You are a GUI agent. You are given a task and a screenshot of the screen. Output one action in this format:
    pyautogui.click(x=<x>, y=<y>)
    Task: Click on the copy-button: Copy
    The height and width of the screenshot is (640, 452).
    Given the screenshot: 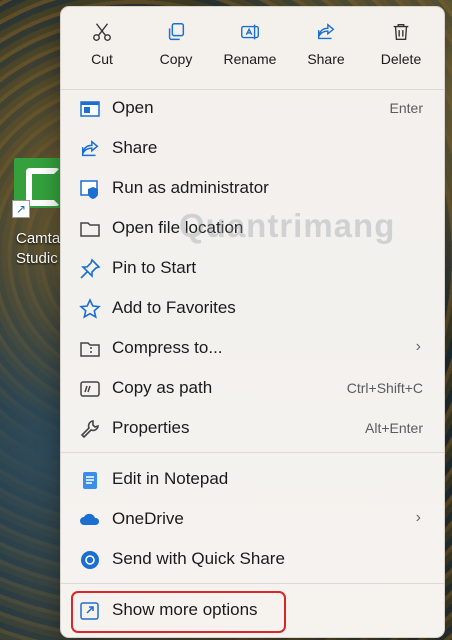 What is the action you would take?
    pyautogui.click(x=176, y=44)
    